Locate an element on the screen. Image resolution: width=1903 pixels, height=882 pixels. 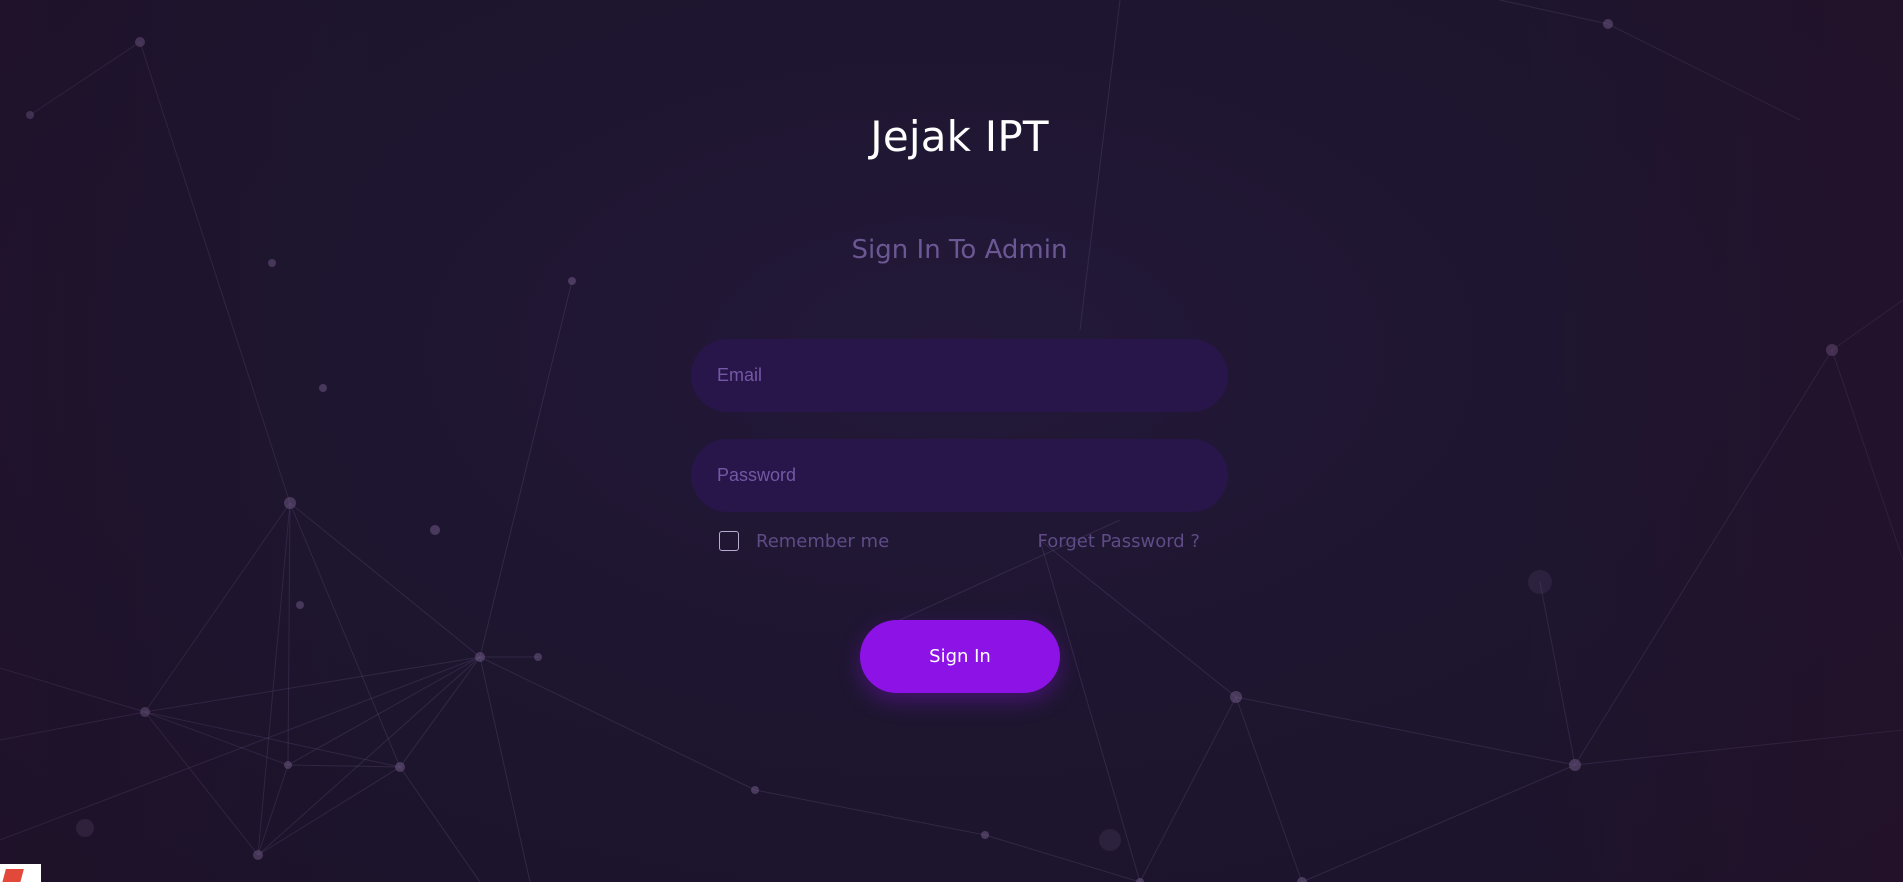
logo-mark-icon is located at coordinates (13, 875).